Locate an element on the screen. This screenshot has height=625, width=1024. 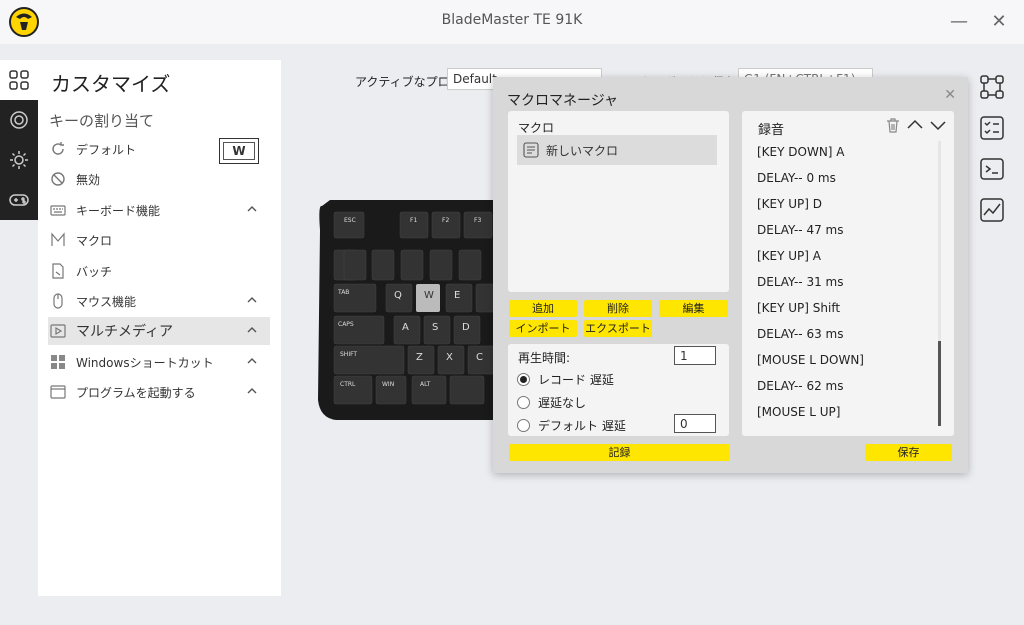
key-assign-heading: キーの割り当て is located at coordinates (102, 121).